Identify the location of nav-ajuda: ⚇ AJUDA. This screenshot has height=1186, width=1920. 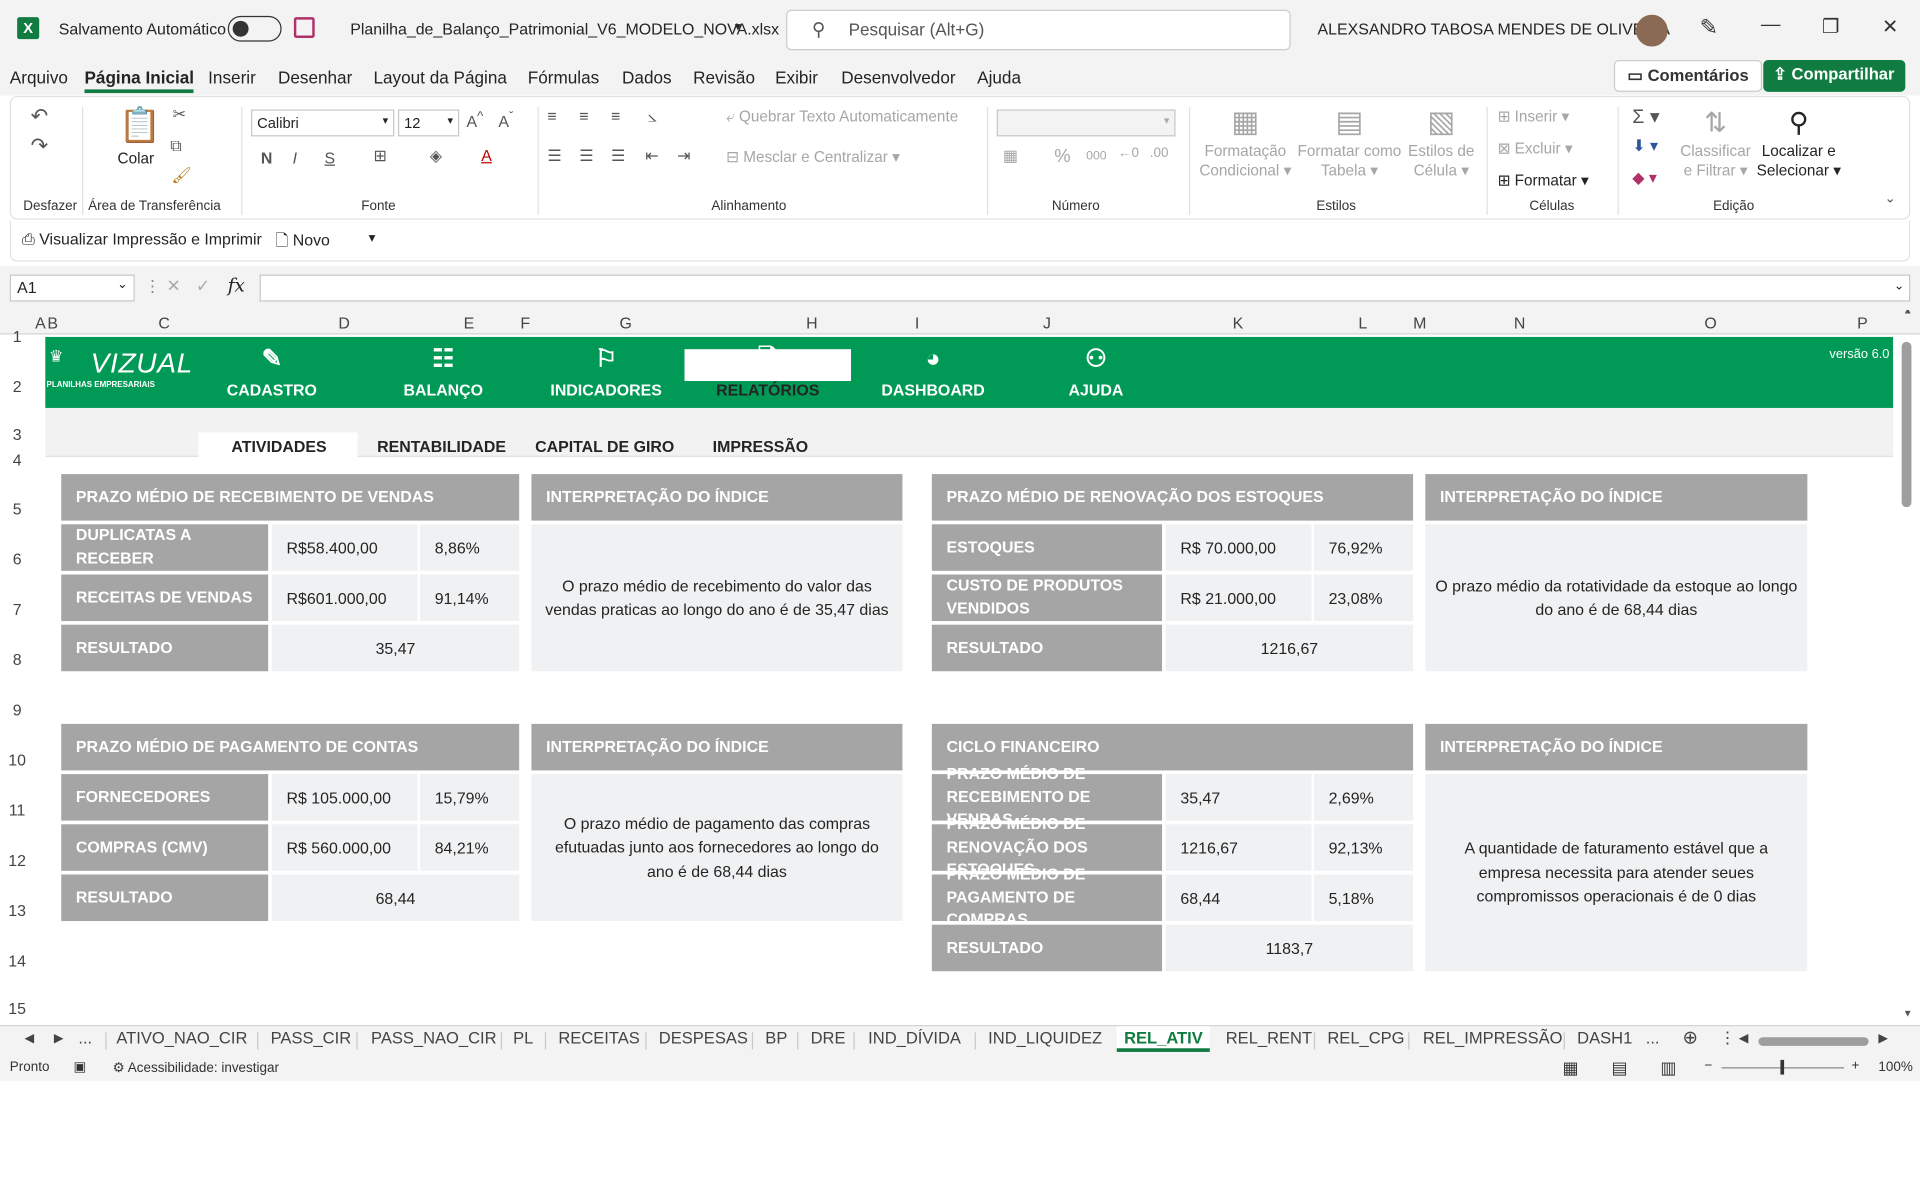
(1096, 373).